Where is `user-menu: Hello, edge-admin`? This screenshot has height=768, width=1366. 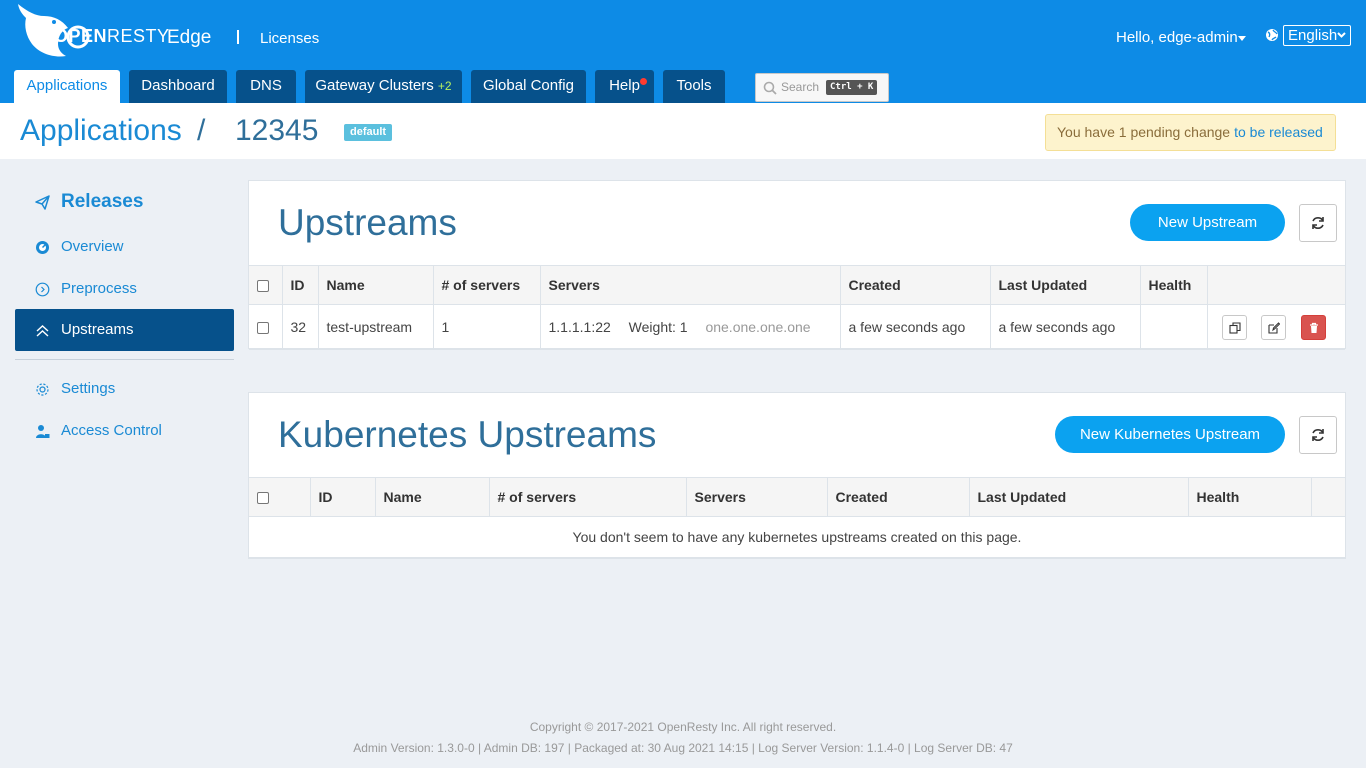
user-menu: Hello, edge-admin is located at coordinates (1177, 37).